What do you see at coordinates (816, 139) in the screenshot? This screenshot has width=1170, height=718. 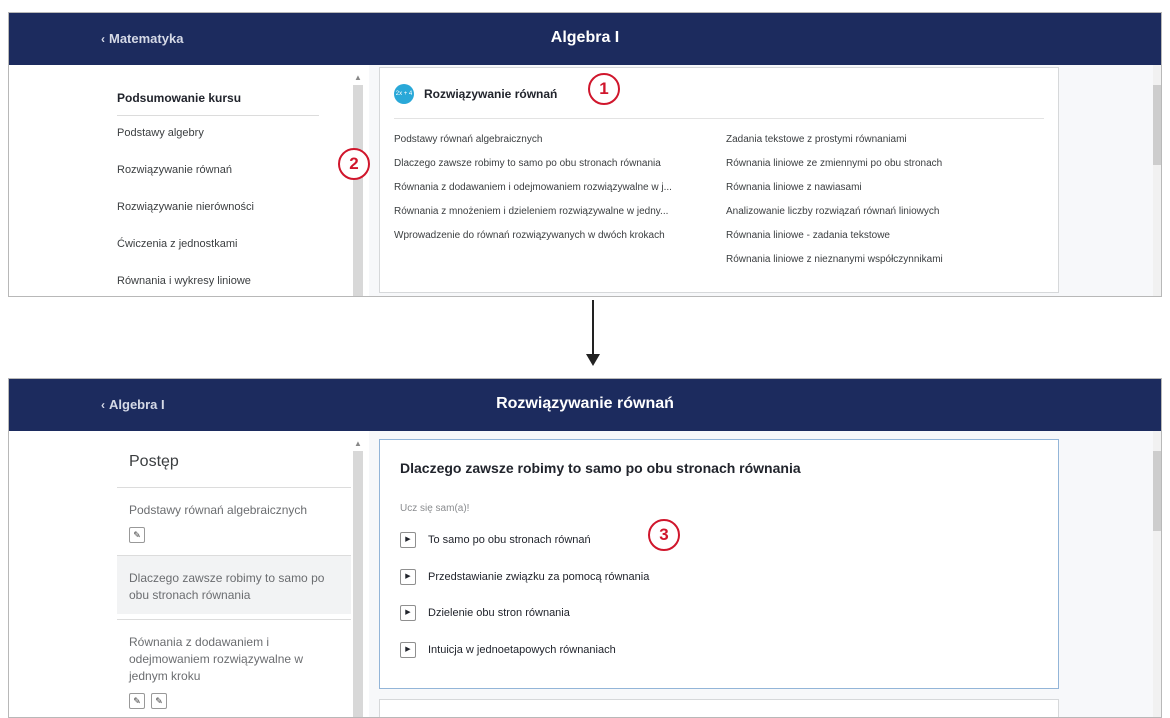 I see `lesson-link: Zadania tekstowe z prostymi równaniami` at bounding box center [816, 139].